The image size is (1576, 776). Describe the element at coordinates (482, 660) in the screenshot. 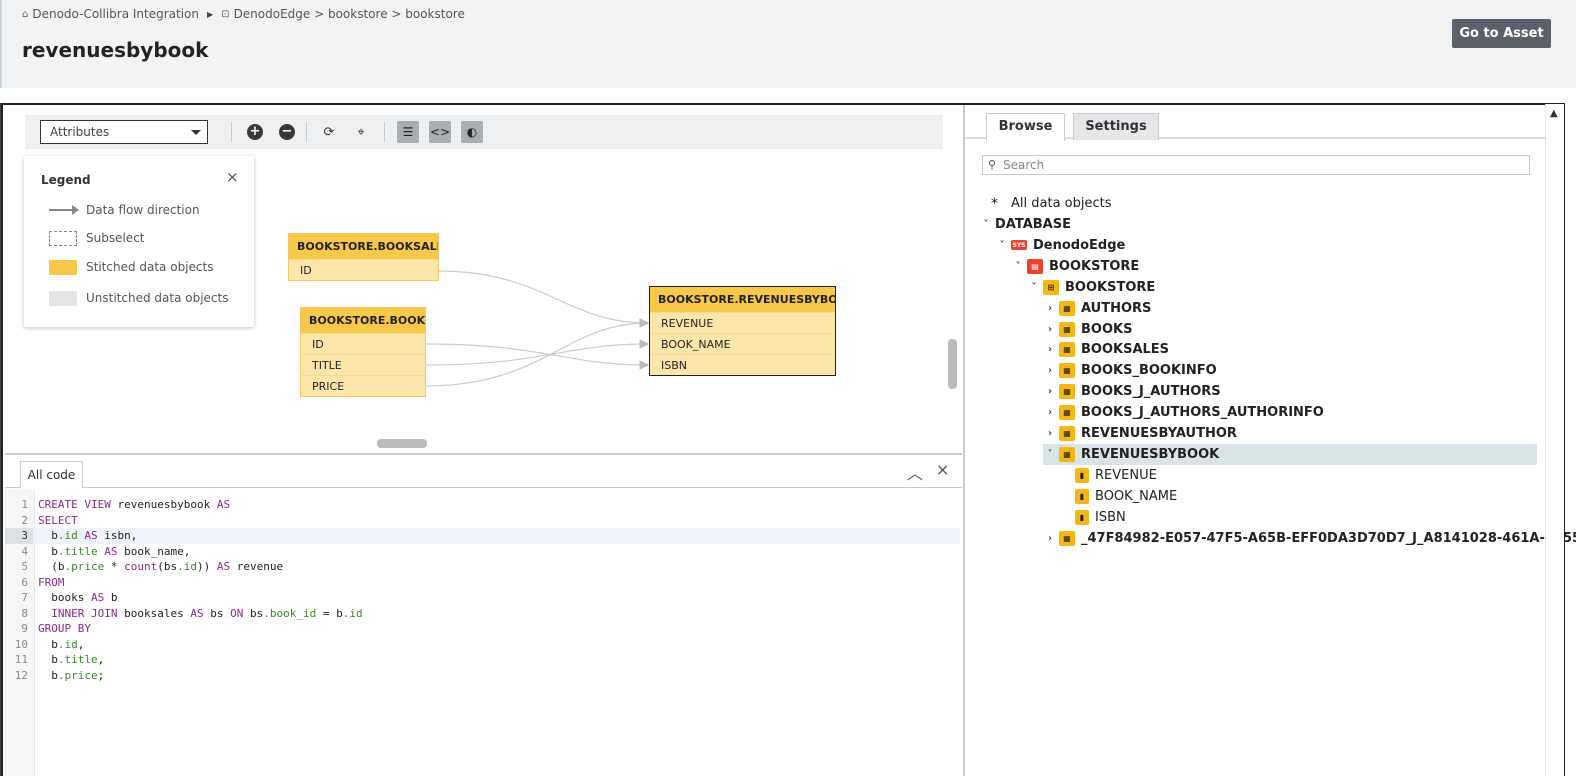

I see `code-line: 11 b.title,` at that location.